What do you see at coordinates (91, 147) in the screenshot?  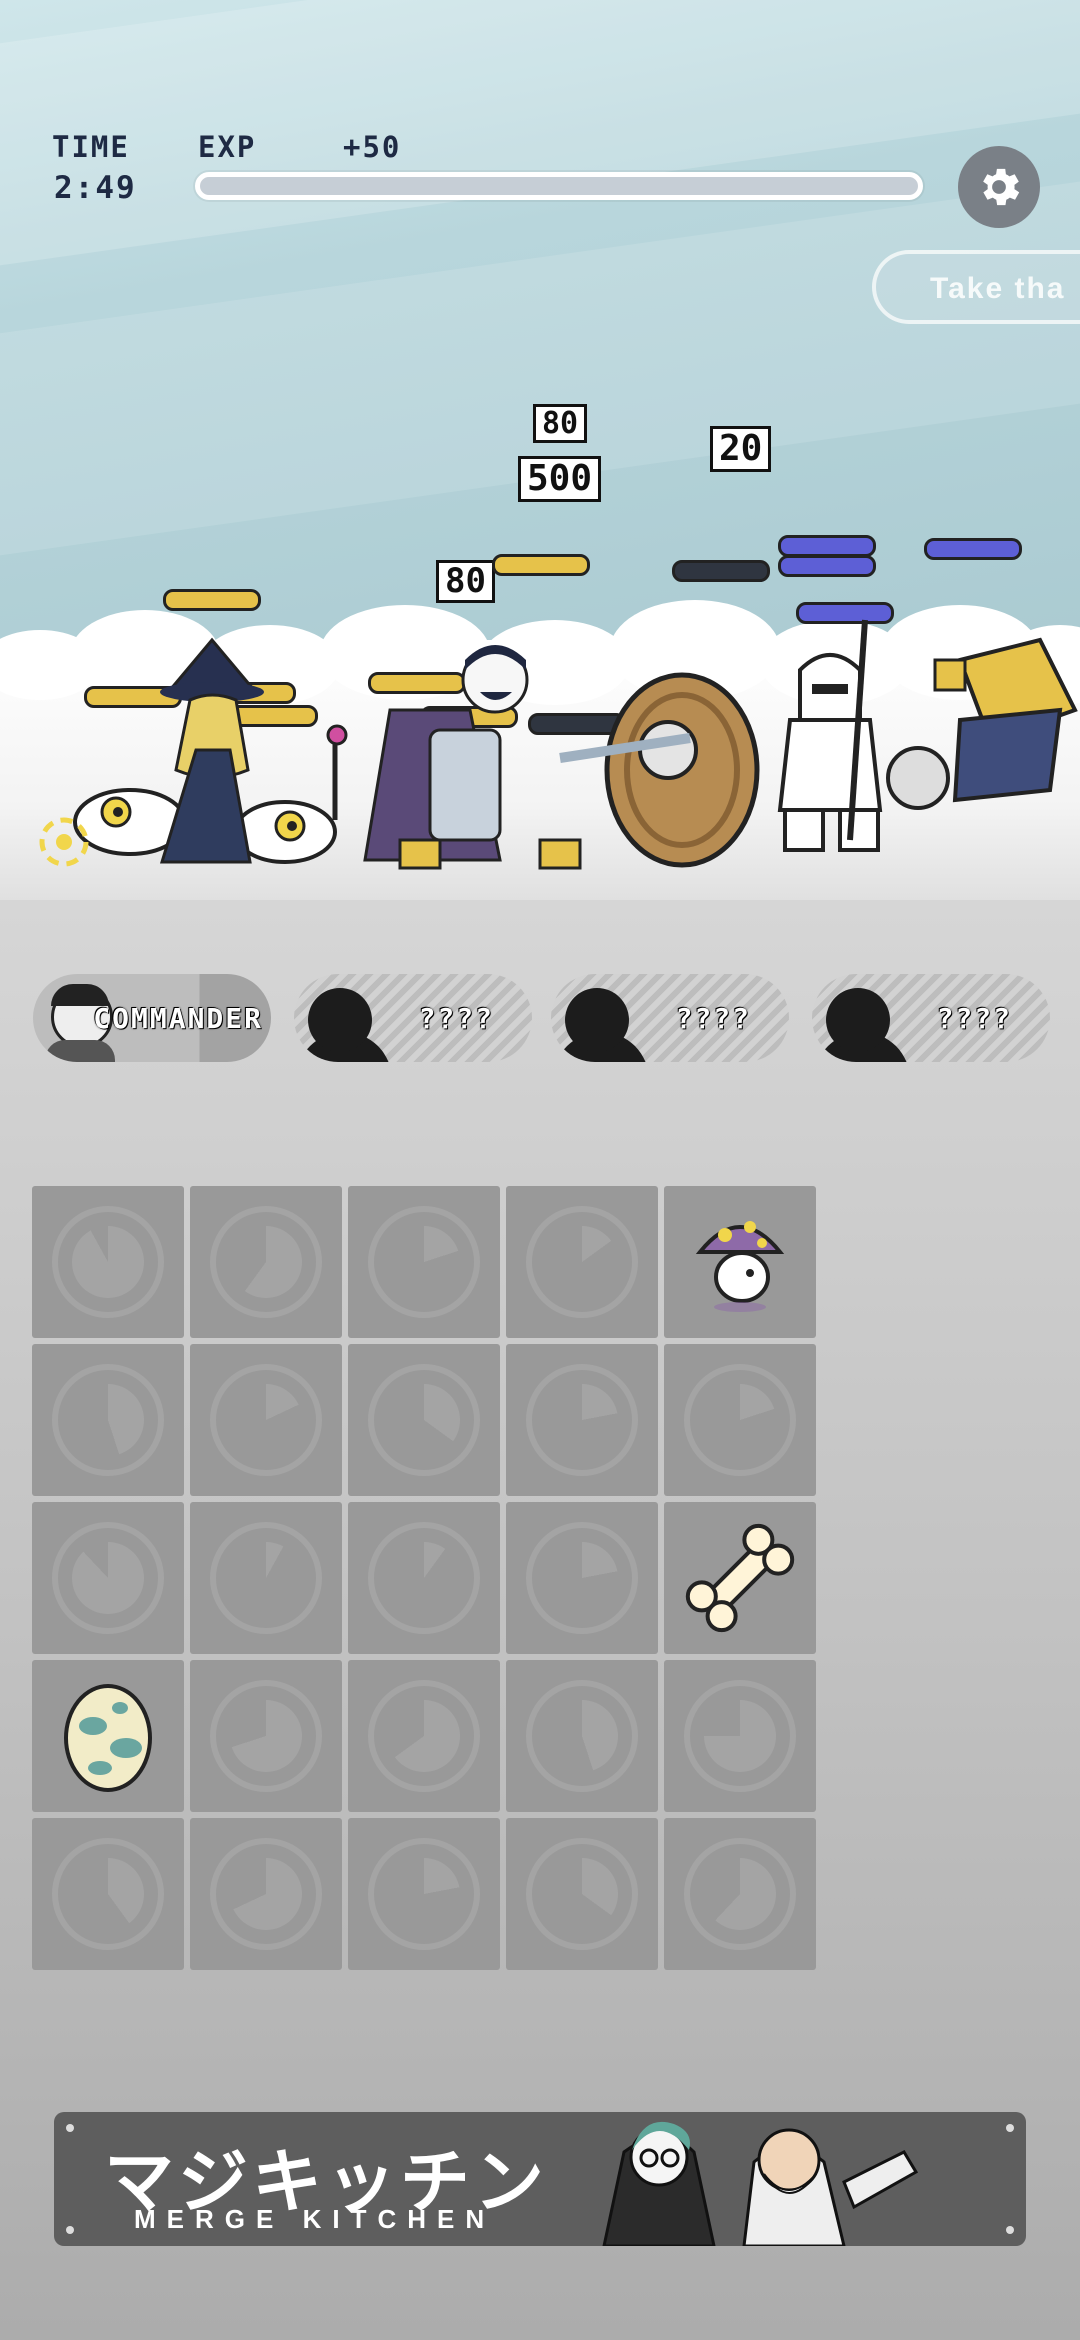 I see `time-label: TIME` at bounding box center [91, 147].